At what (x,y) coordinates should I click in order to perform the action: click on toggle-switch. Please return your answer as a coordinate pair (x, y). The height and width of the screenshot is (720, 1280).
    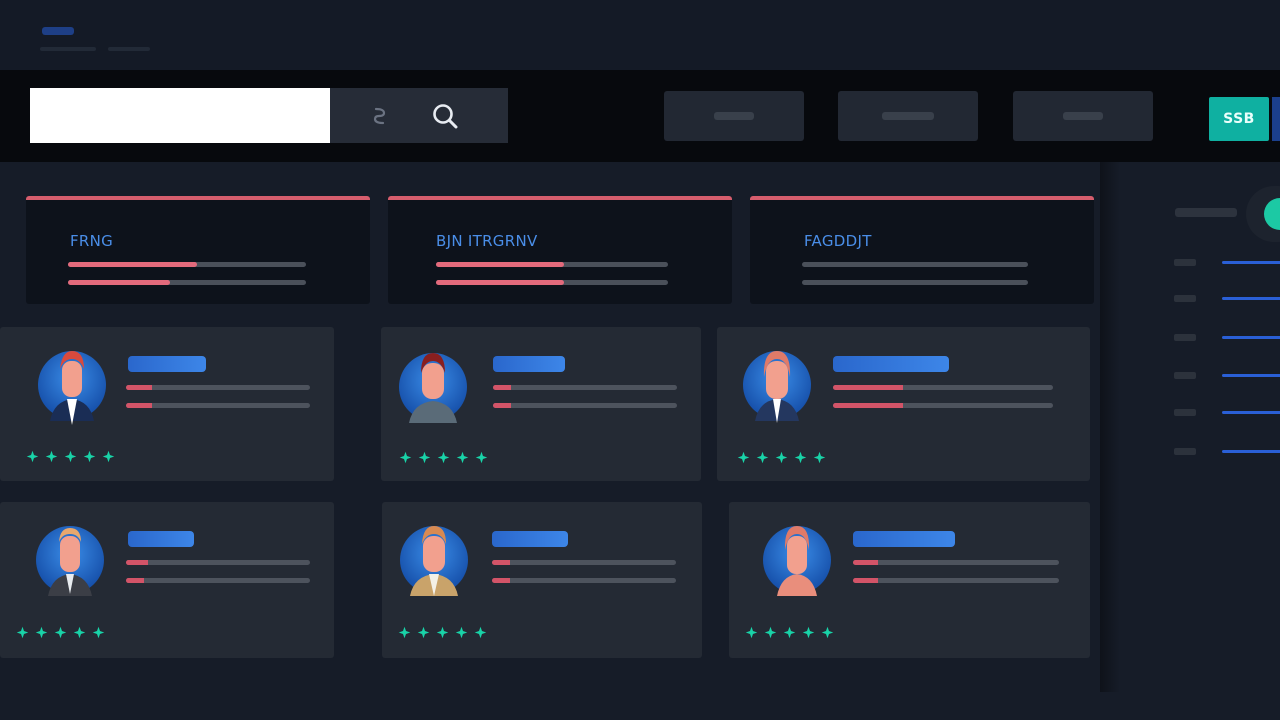
    Looking at the image, I should click on (1263, 214).